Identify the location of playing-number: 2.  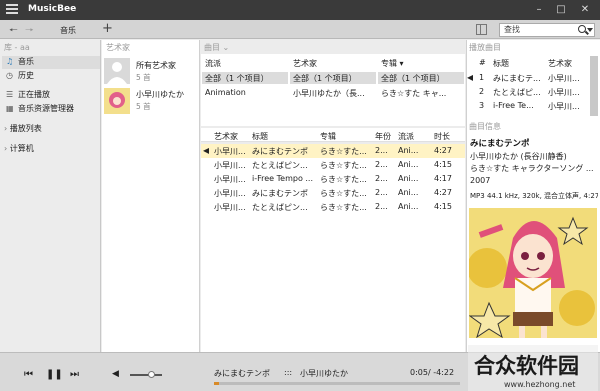
(482, 91).